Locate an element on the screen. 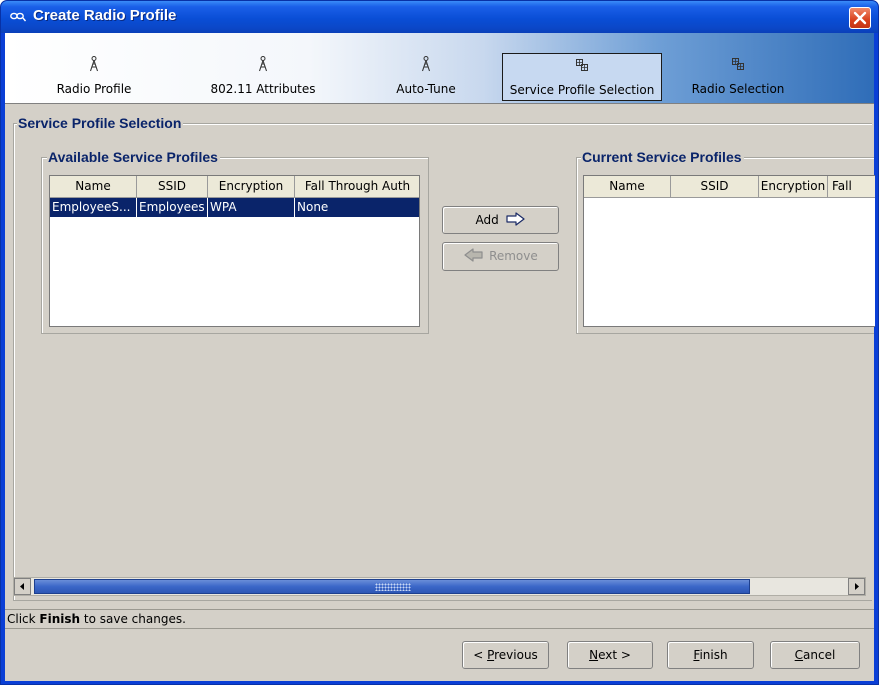  next-suffix: ext > is located at coordinates (614, 655).